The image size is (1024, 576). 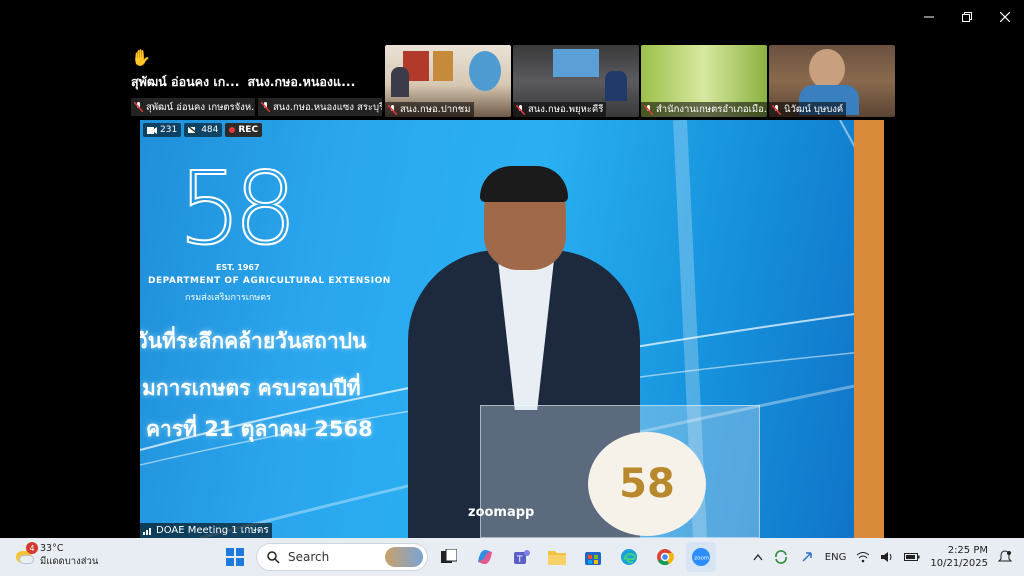 I want to click on battery-icon, so click(x=912, y=557).